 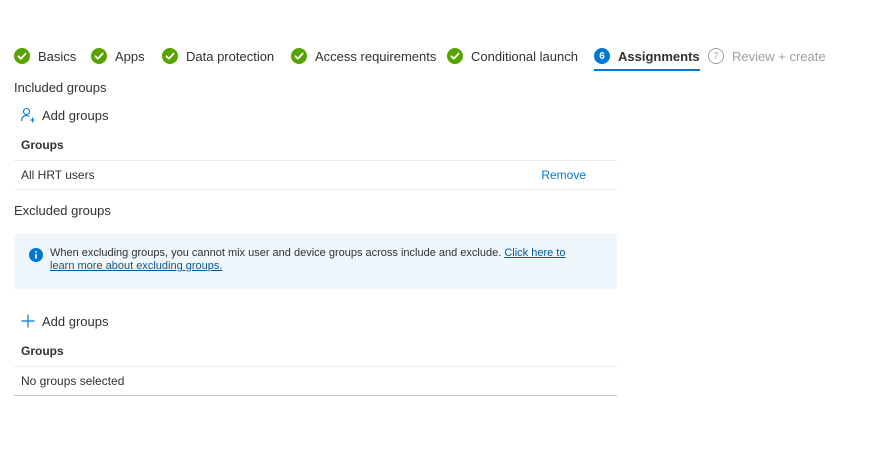 What do you see at coordinates (659, 56) in the screenshot?
I see `step-label: Assignments` at bounding box center [659, 56].